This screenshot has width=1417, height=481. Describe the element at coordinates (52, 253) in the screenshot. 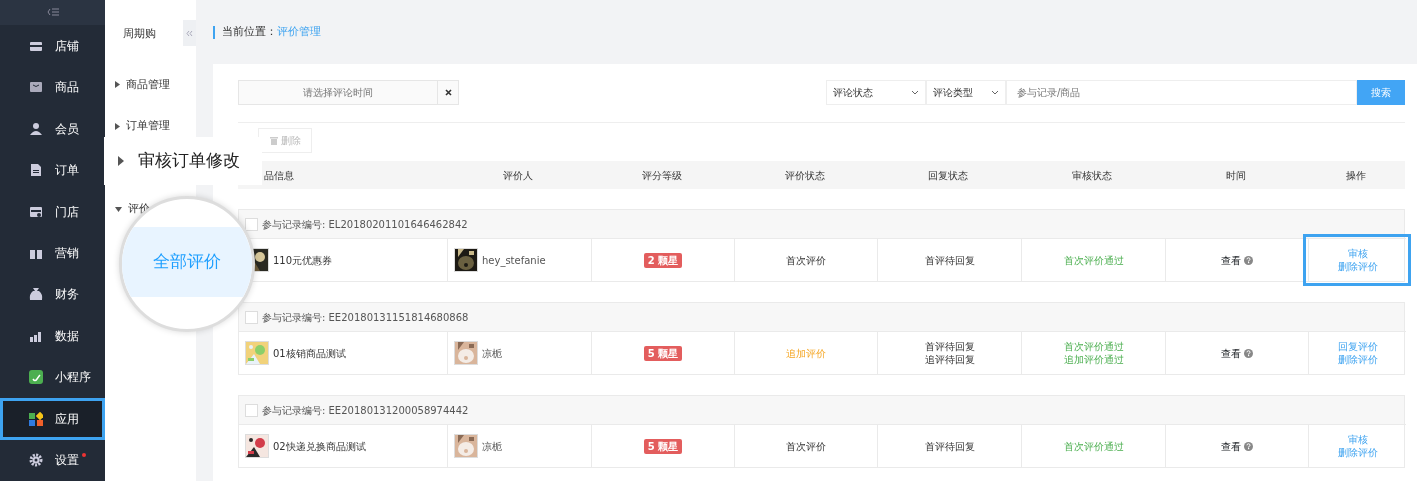

I see `nav-item: 营销` at that location.